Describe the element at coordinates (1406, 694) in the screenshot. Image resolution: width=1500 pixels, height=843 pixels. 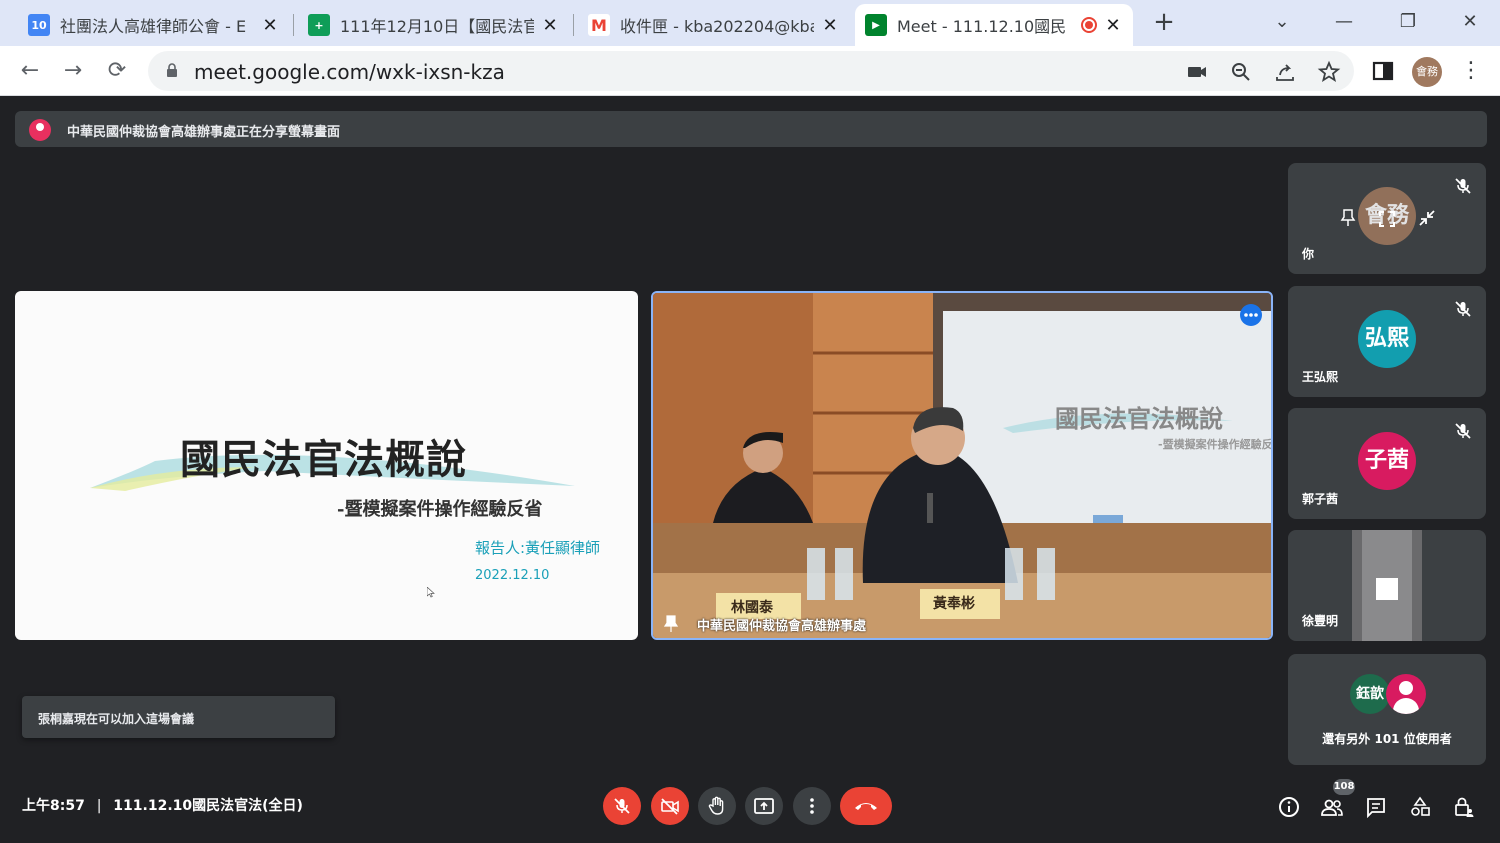
I see `avatar-default` at that location.